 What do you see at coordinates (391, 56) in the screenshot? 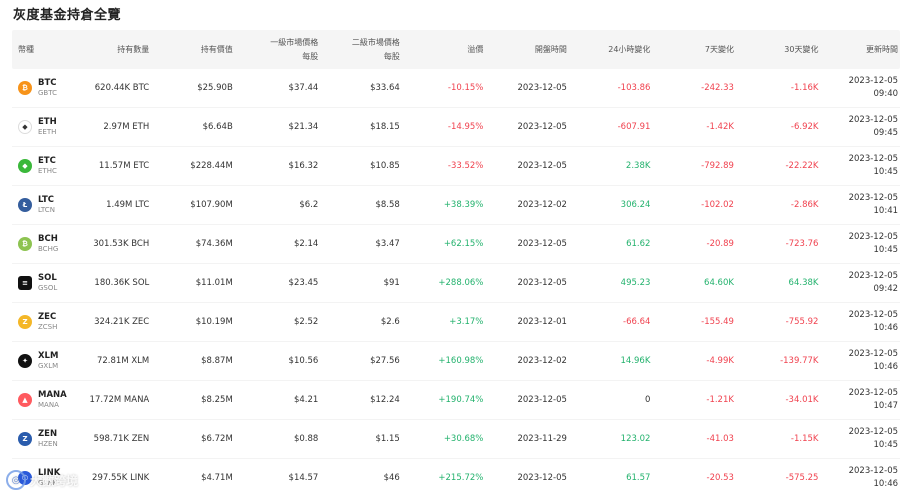
I see `header-secondary-price-line2: 每股` at bounding box center [391, 56].